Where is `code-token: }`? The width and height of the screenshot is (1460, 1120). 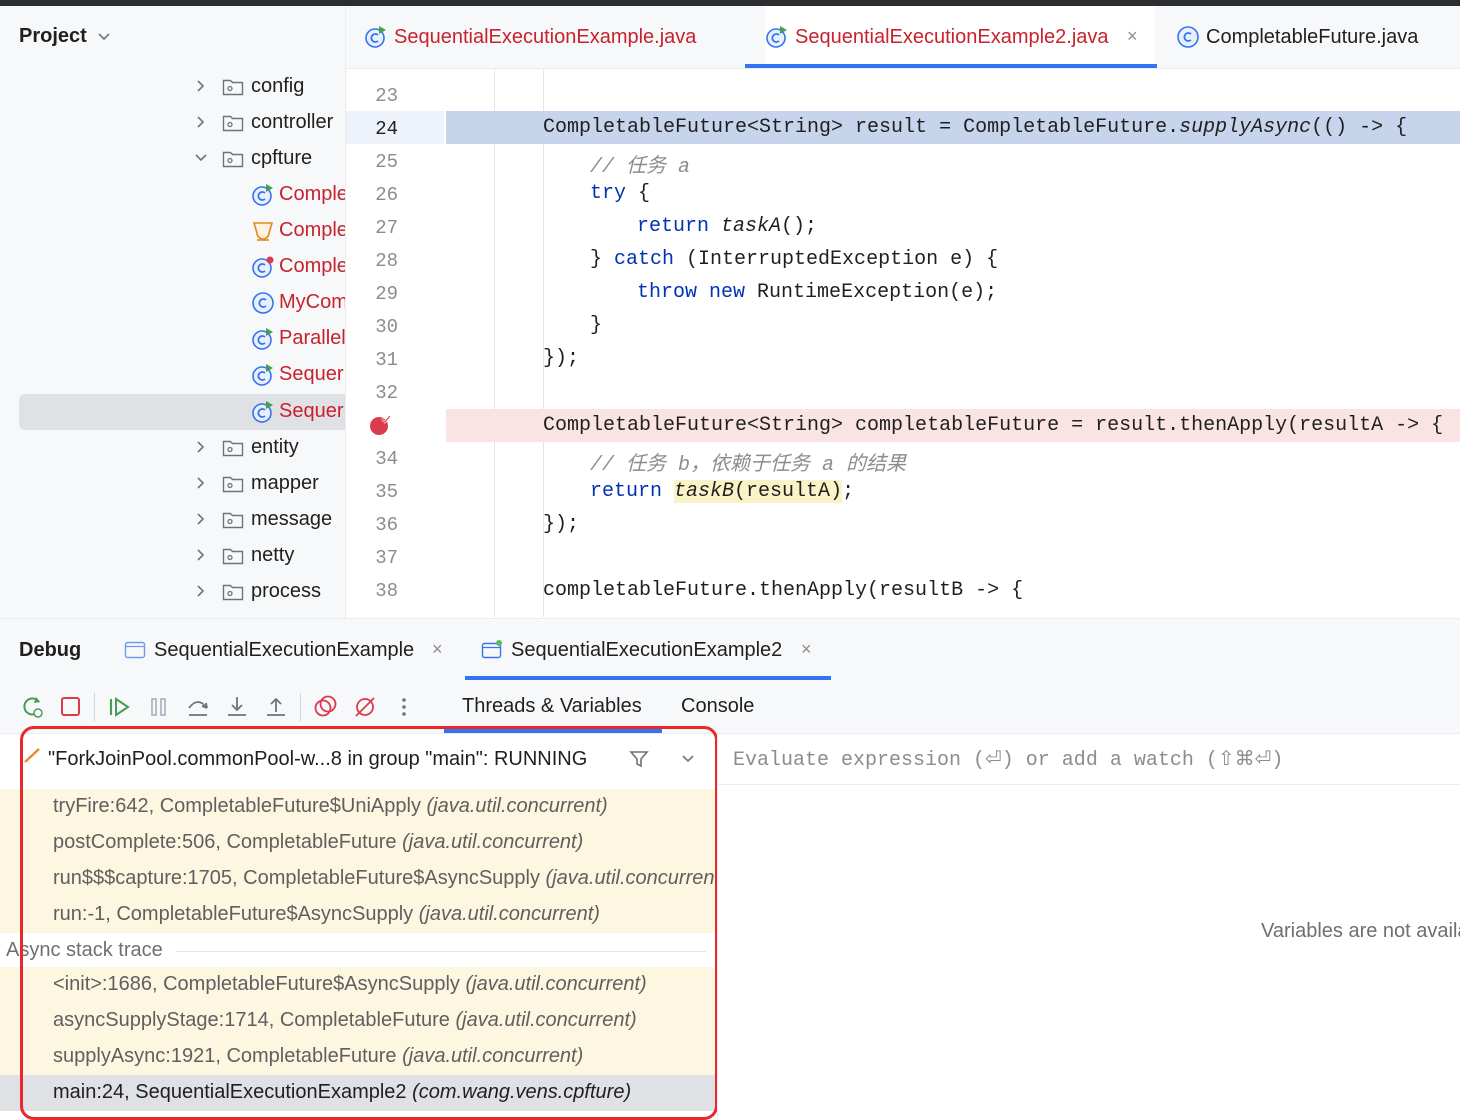 code-token: } is located at coordinates (596, 325).